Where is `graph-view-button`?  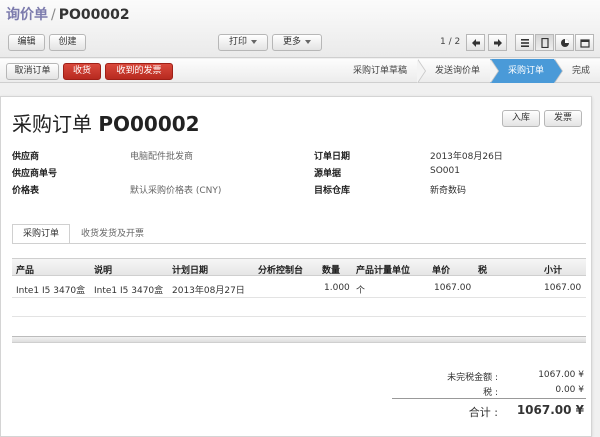 graph-view-button is located at coordinates (564, 42).